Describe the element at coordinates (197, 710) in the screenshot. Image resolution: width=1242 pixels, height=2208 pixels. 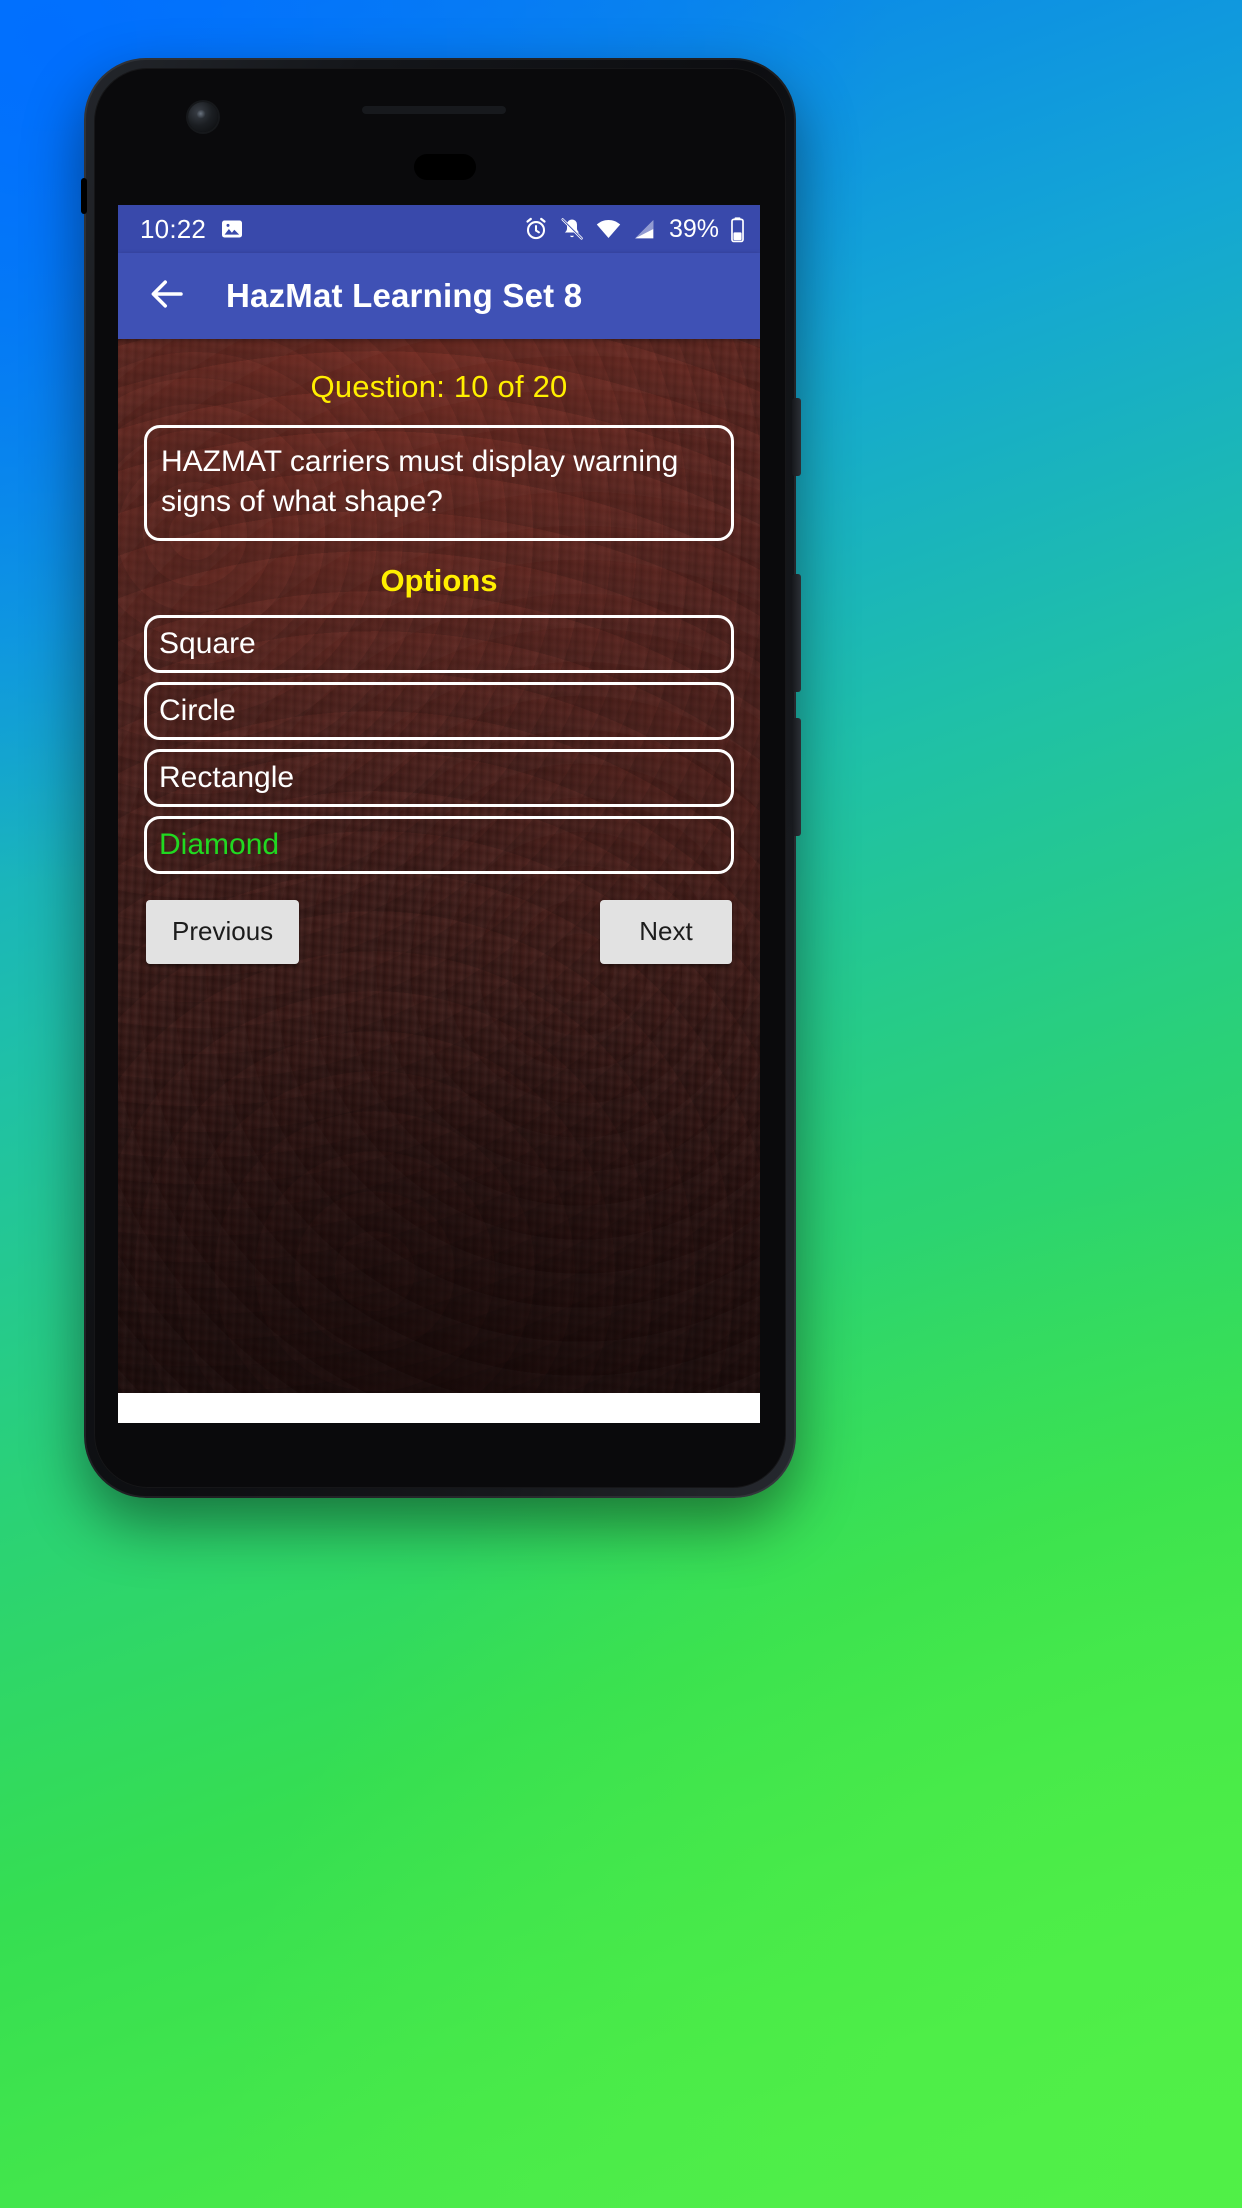
I see `option-label: Circle` at that location.